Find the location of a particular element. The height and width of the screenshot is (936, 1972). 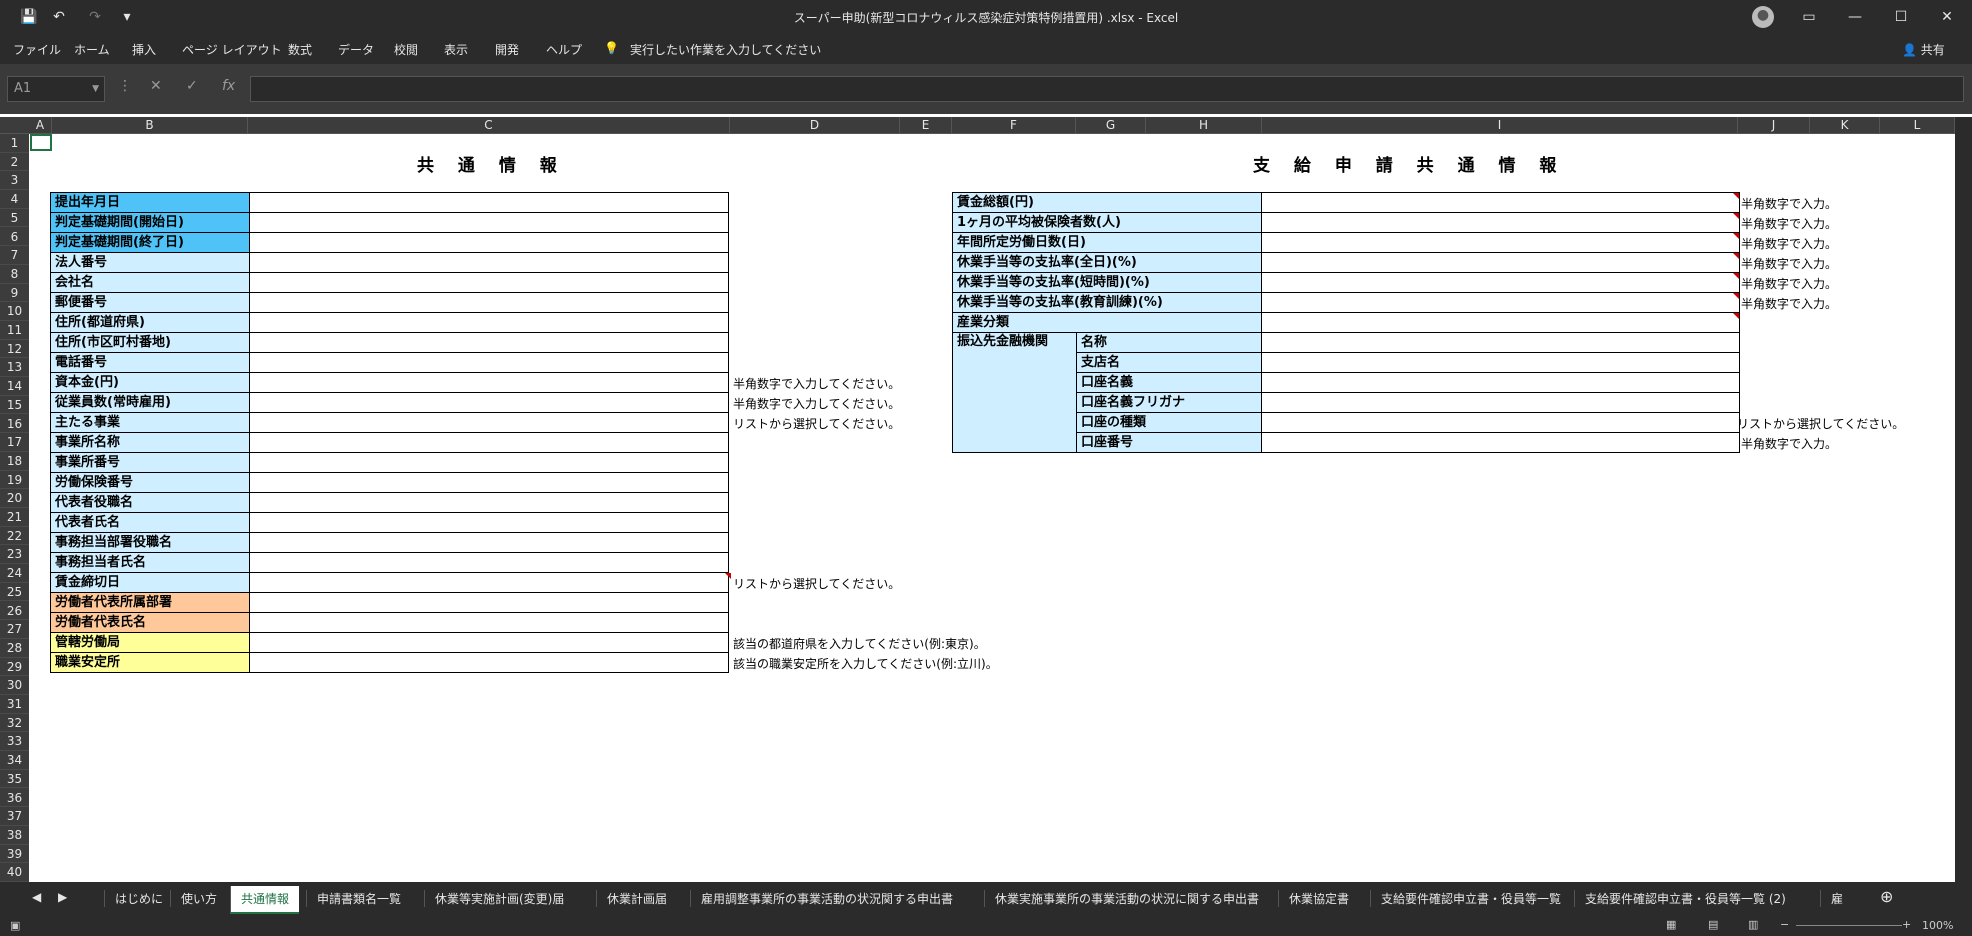

menu-view: 表示 is located at coordinates (456, 49).